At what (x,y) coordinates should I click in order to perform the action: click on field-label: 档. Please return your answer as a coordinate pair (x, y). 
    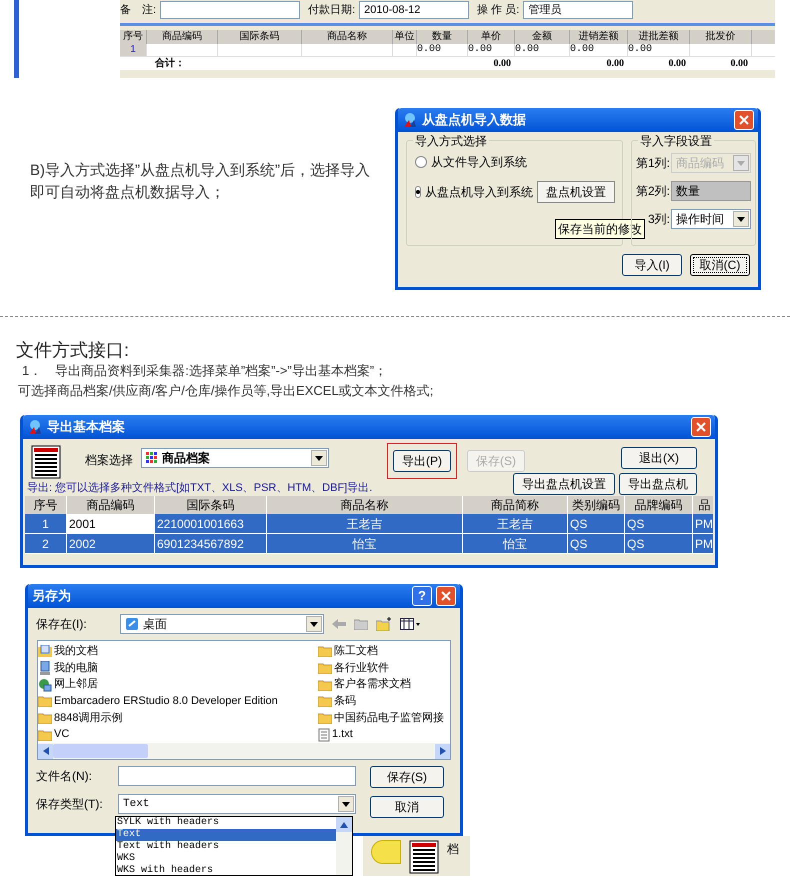
    Looking at the image, I should click on (453, 849).